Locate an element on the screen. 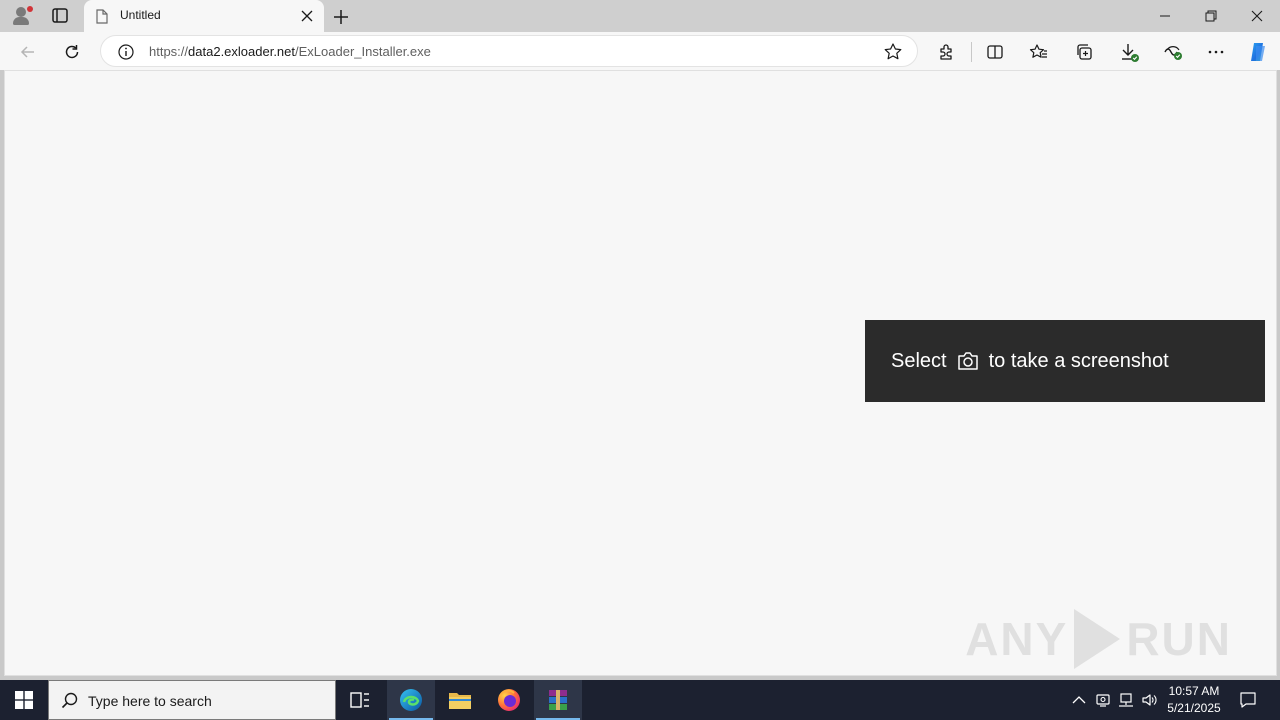 The height and width of the screenshot is (720, 1280). back-button is located at coordinates (28, 52).